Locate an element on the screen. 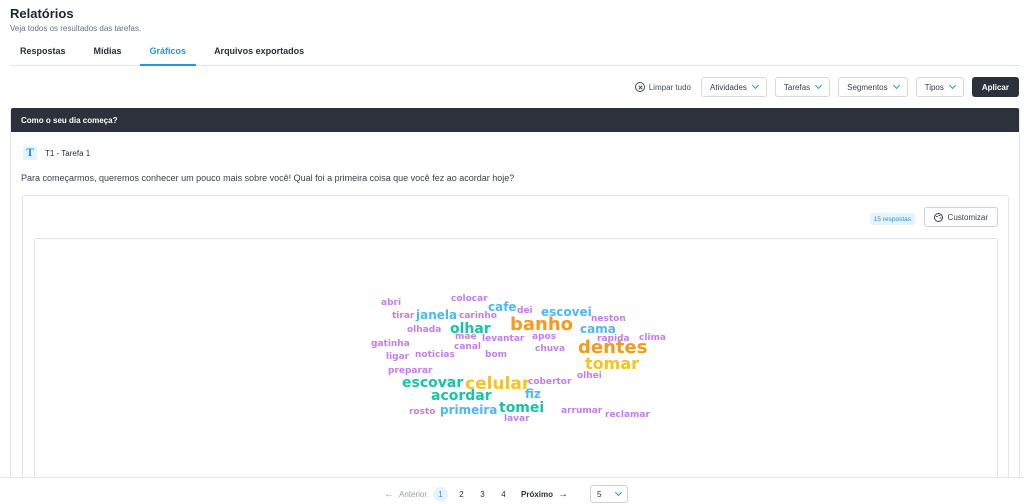 The height and width of the screenshot is (504, 1024). wordcloud-word-lavar: lavar is located at coordinates (517, 419).